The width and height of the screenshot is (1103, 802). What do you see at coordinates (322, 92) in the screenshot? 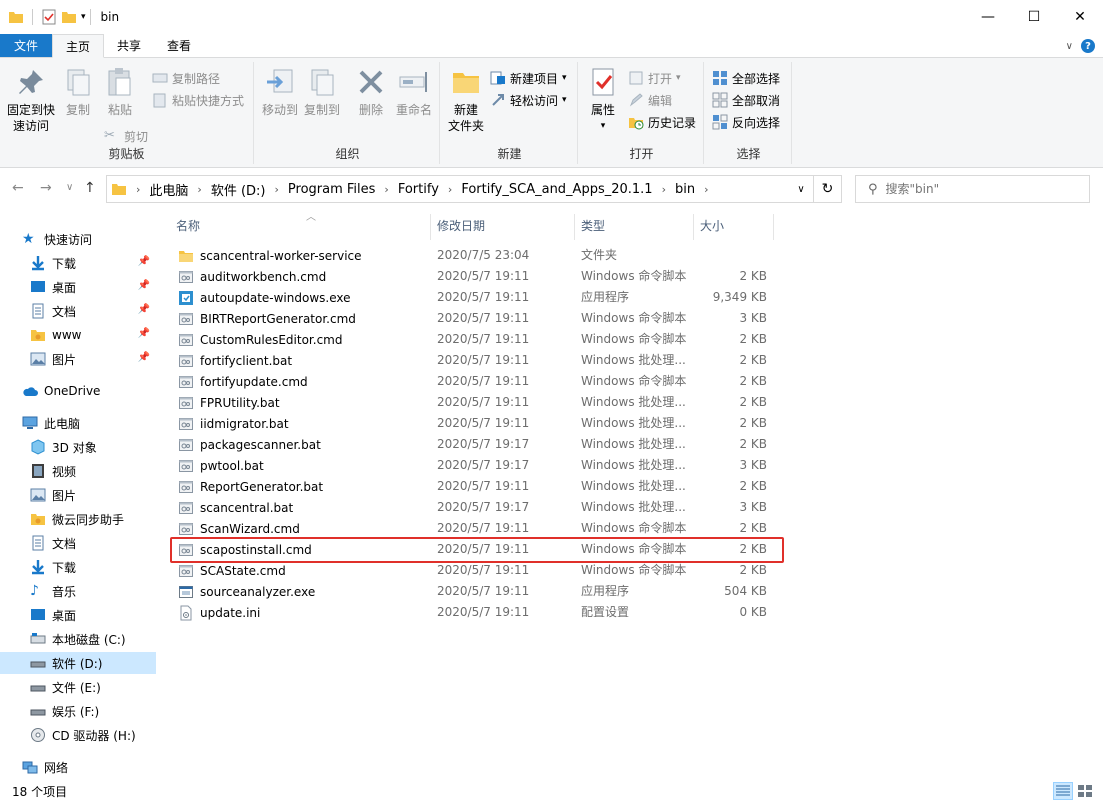
I see `copy-to-button: 复制到` at bounding box center [322, 92].